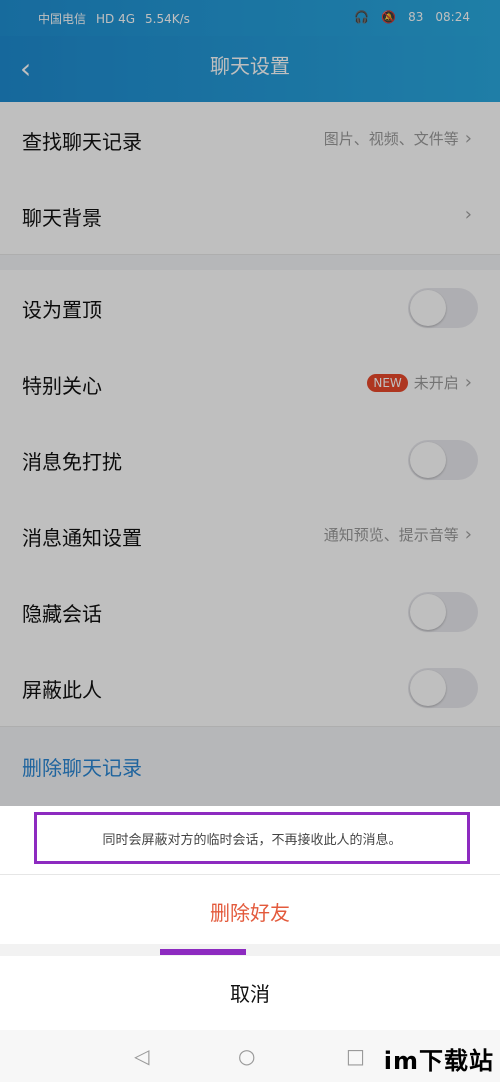 The height and width of the screenshot is (1082, 500). I want to click on status-left: 中国电信 HD 4G 5.54K/s, so click(114, 18).